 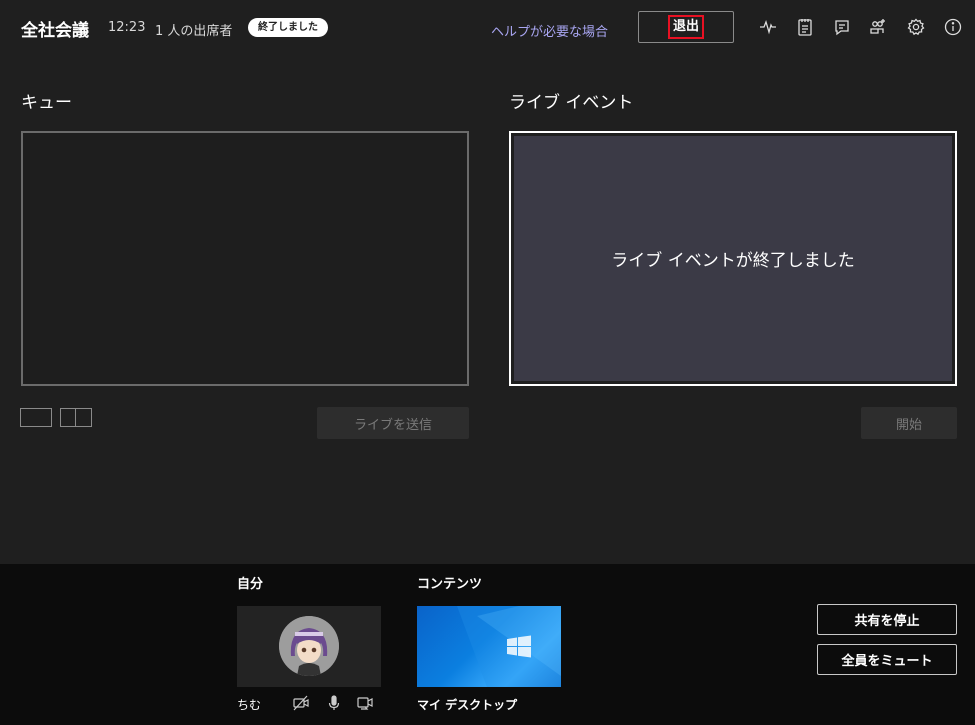 What do you see at coordinates (842, 27) in the screenshot?
I see `chat-icon` at bounding box center [842, 27].